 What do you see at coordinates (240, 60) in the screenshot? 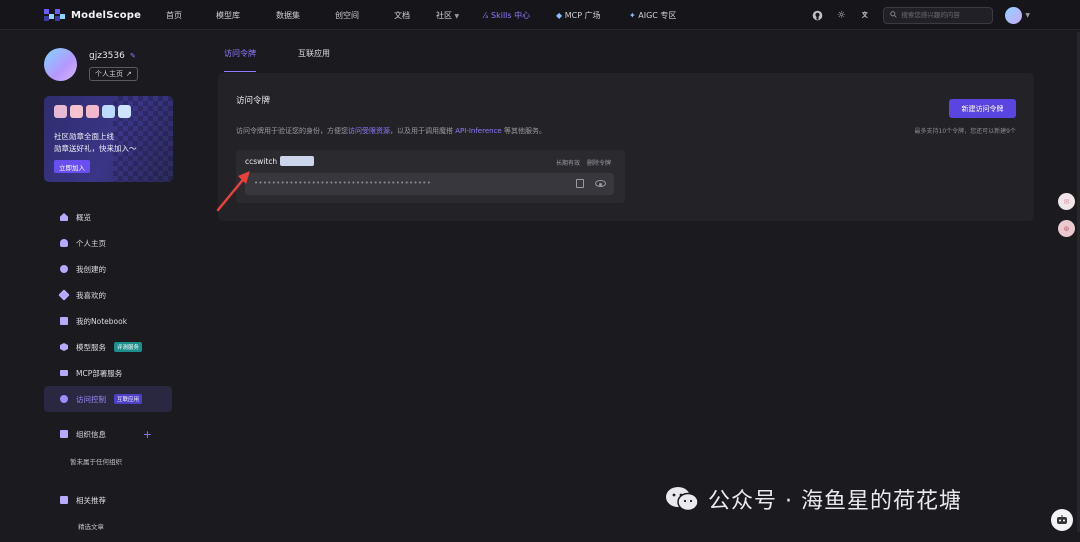
I see `tab-access-tokens: 访问令牌` at bounding box center [240, 60].